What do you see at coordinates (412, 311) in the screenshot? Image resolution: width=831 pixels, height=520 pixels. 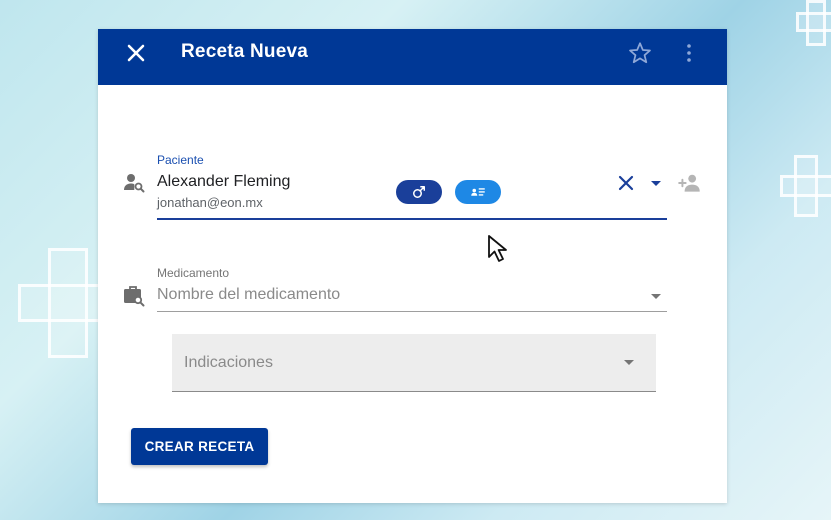 I see `medication-underline` at bounding box center [412, 311].